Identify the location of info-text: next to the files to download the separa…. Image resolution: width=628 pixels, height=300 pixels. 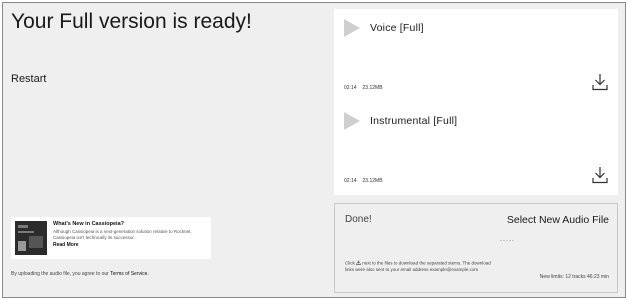
(418, 266).